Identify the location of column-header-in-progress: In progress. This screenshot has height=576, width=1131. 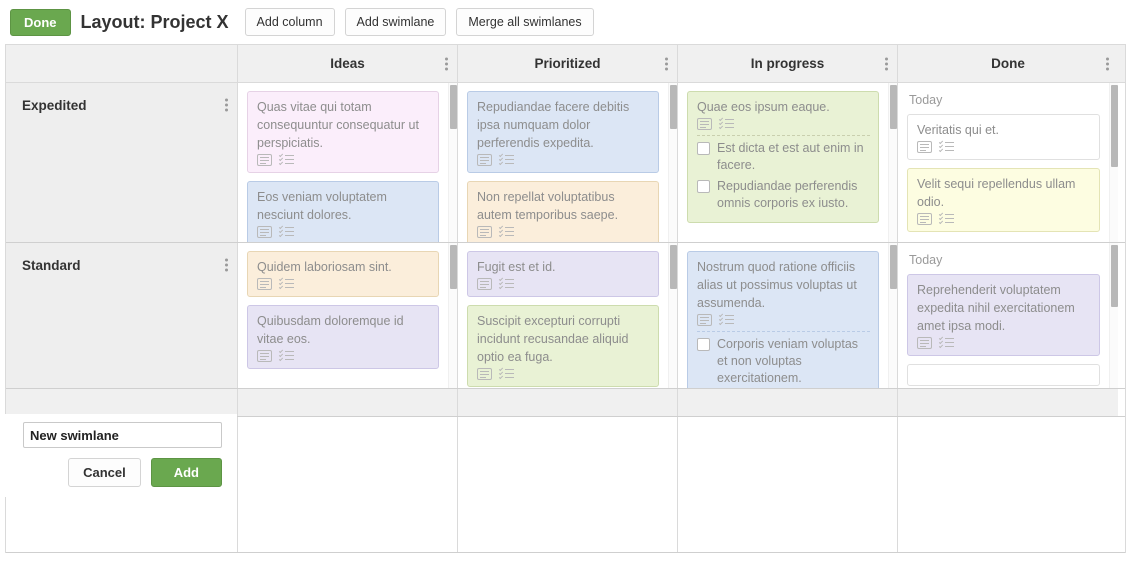
(788, 63).